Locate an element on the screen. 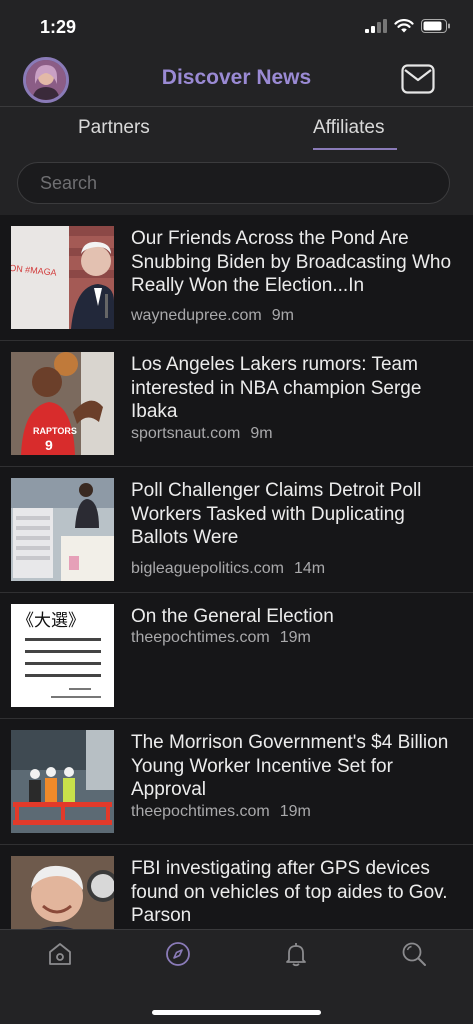 This screenshot has height=1024, width=473. tab-notifications is located at coordinates (296, 954).